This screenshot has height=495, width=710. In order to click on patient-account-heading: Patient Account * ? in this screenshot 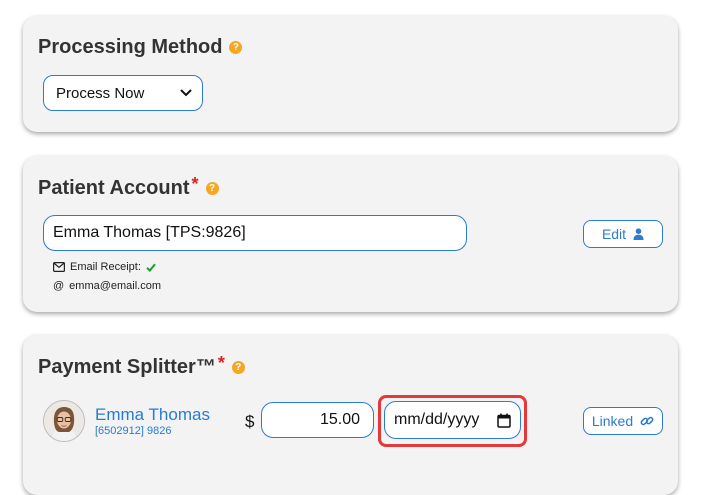, I will do `click(128, 187)`.